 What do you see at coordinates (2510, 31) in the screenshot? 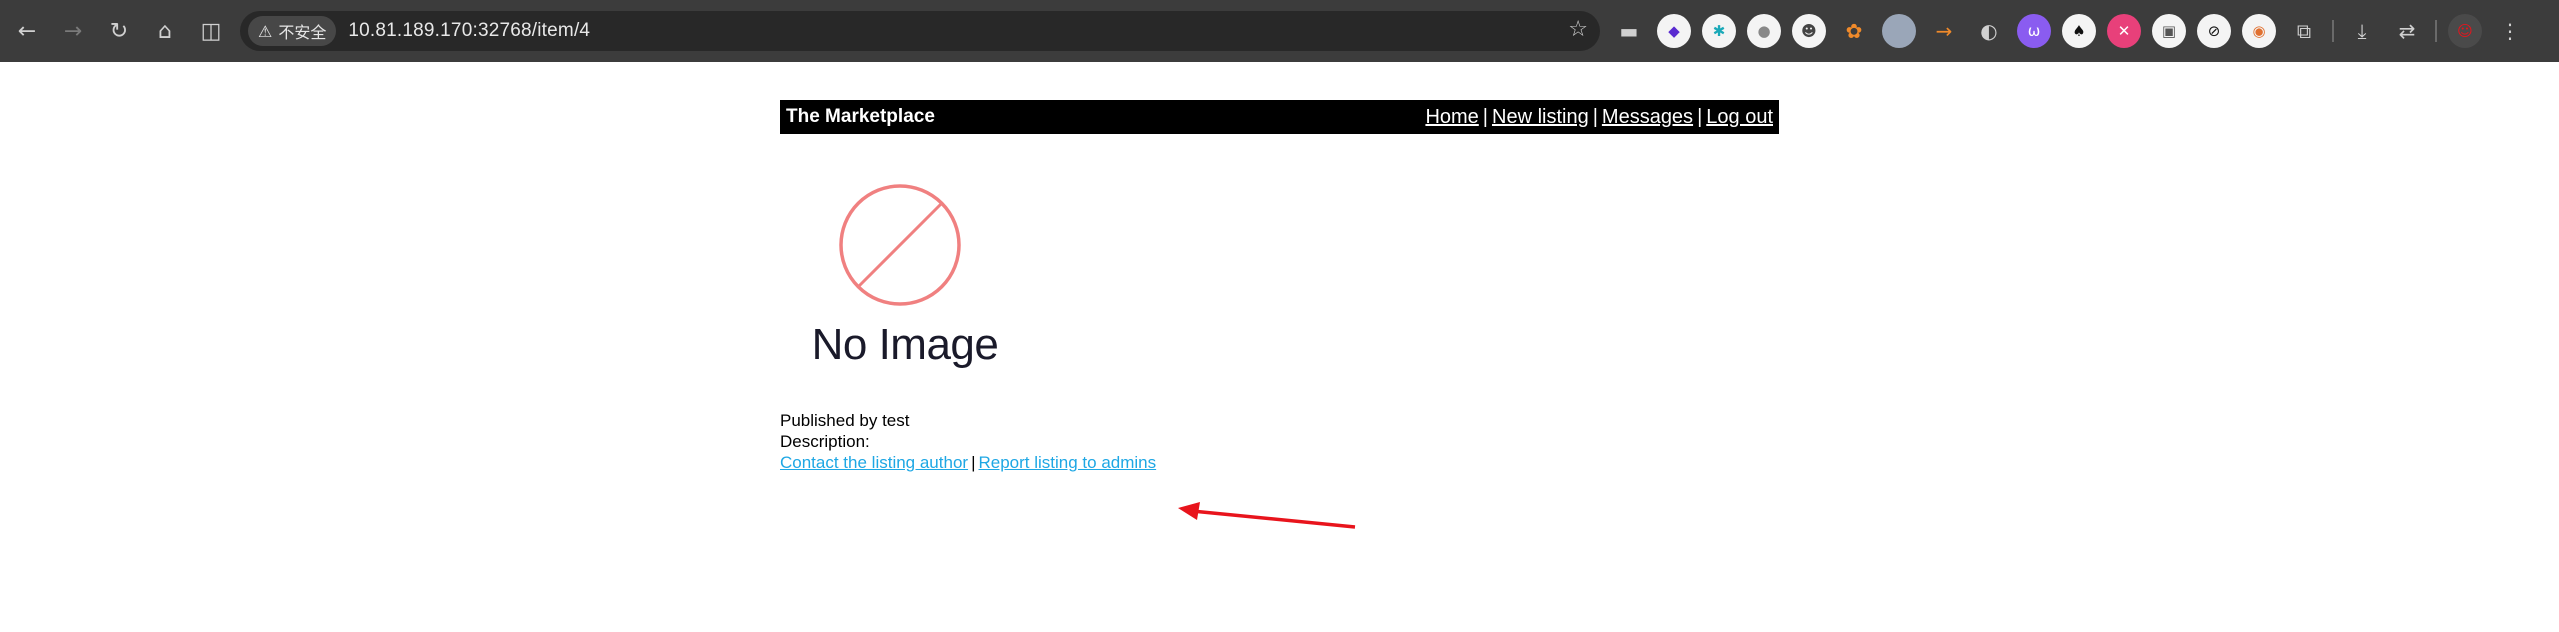
I see `kebab-menu-icon: ⋮` at bounding box center [2510, 31].